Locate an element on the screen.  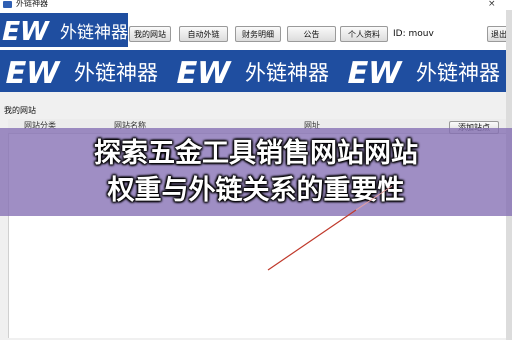
caption-line-2: 权重与外链关系的重要性 is located at coordinates (256, 190).